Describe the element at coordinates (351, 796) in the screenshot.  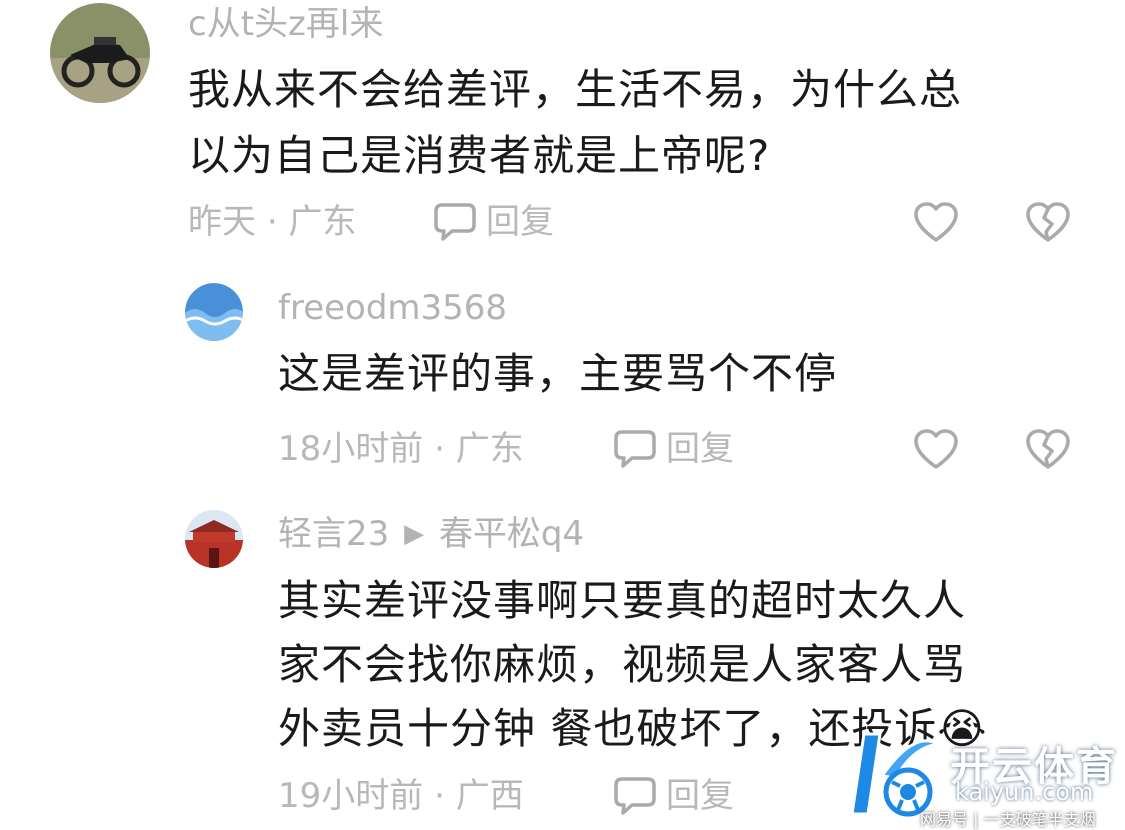
I see `comment-time: 19小时前` at that location.